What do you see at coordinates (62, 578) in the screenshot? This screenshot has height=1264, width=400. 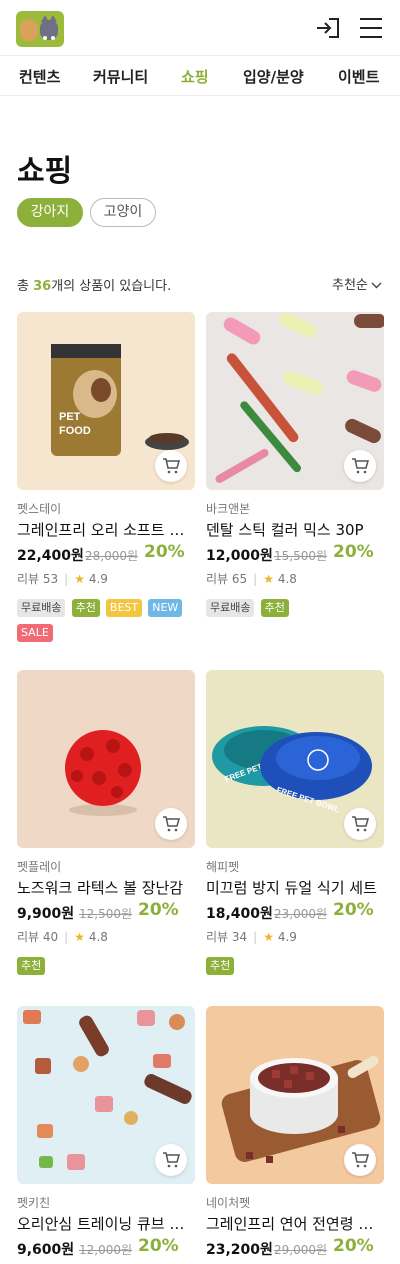 I see `review-info: 리뷰 53 | ★ 4.9` at bounding box center [62, 578].